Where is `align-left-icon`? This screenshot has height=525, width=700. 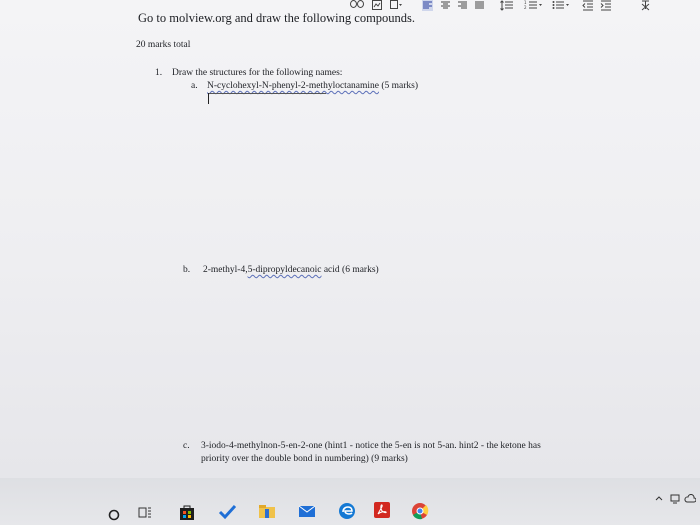 align-left-icon is located at coordinates (427, 6).